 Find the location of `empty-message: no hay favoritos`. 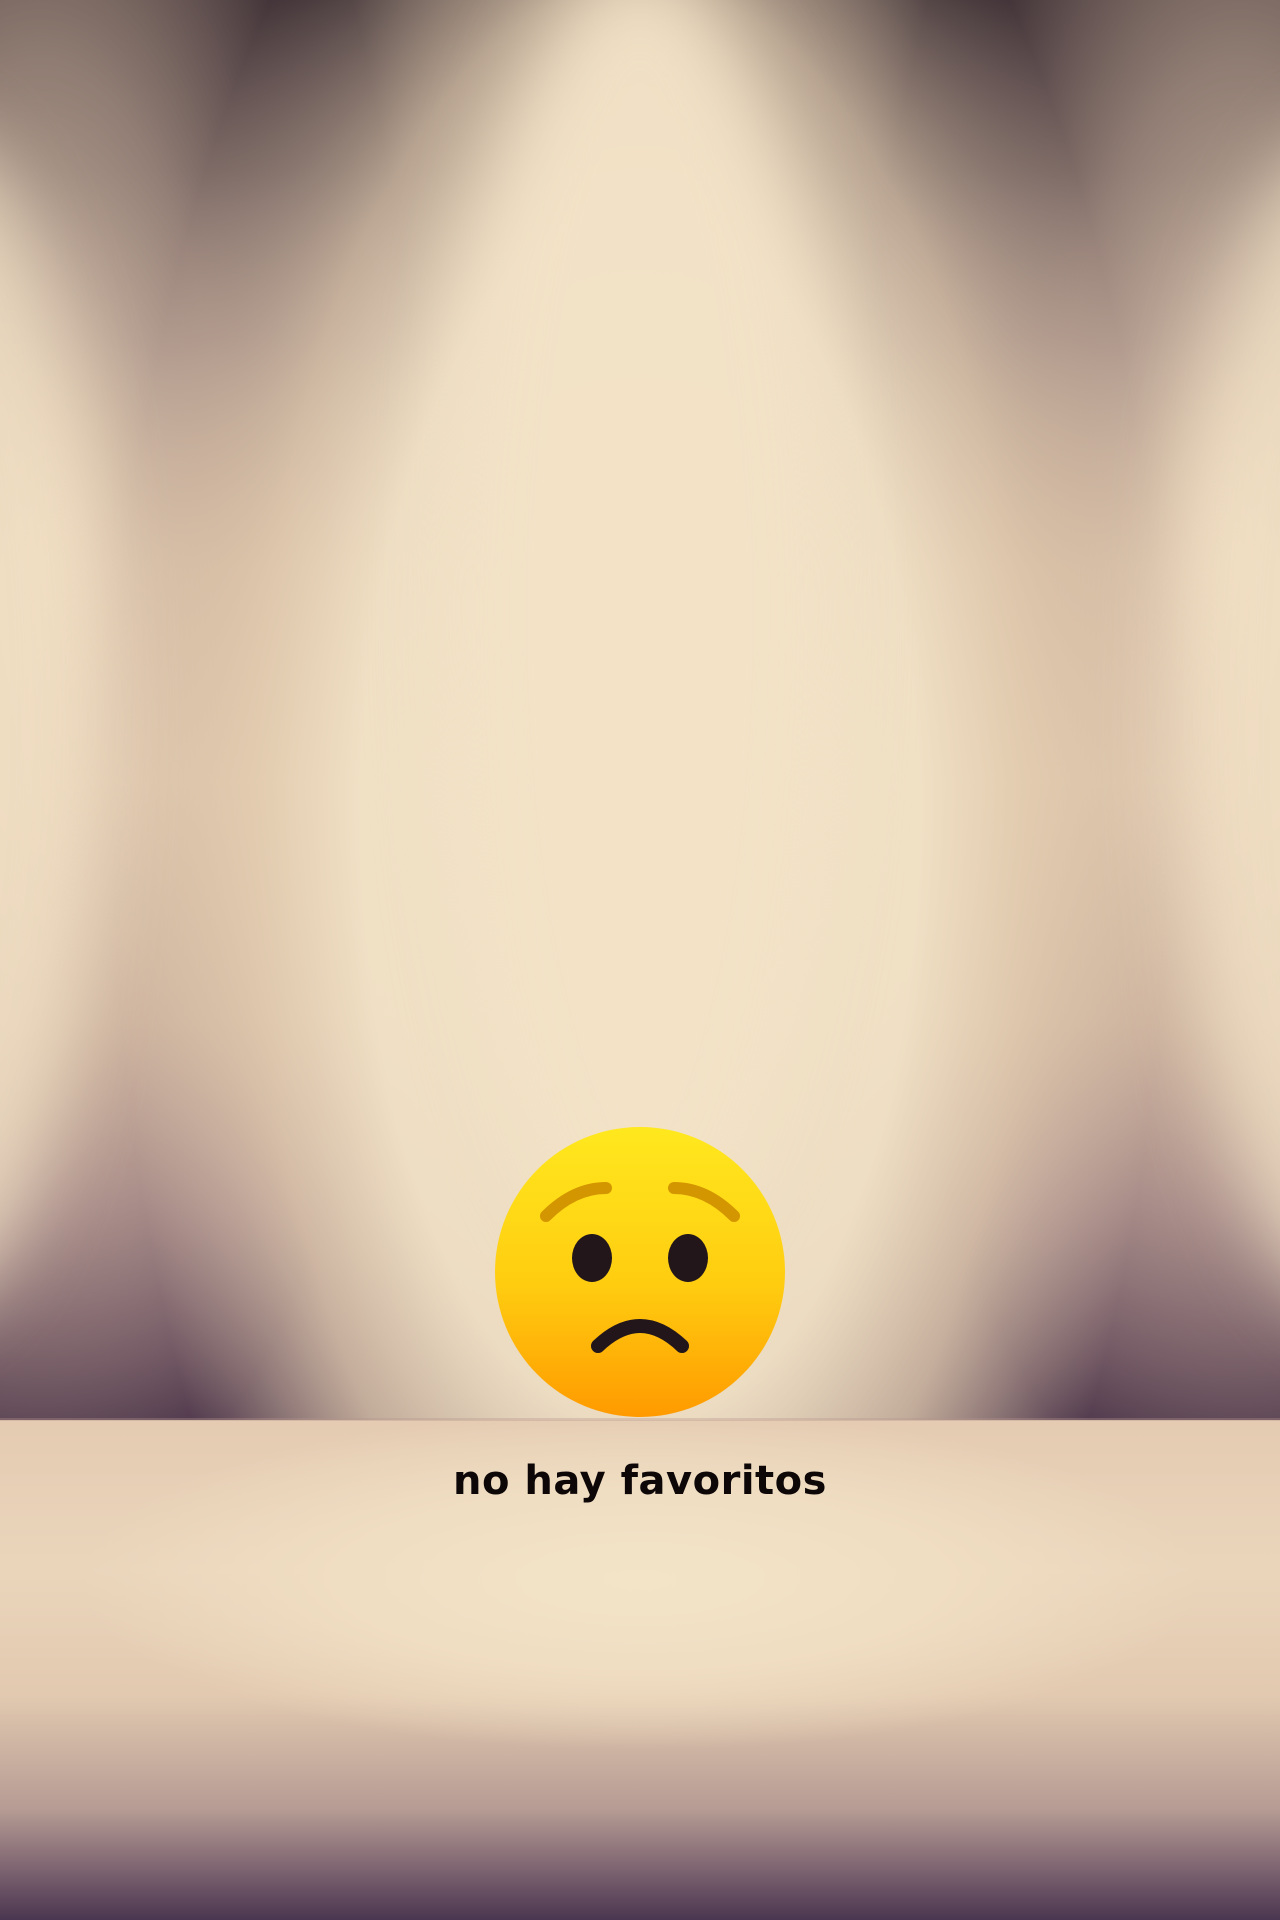

empty-message: no hay favoritos is located at coordinates (640, 1481).